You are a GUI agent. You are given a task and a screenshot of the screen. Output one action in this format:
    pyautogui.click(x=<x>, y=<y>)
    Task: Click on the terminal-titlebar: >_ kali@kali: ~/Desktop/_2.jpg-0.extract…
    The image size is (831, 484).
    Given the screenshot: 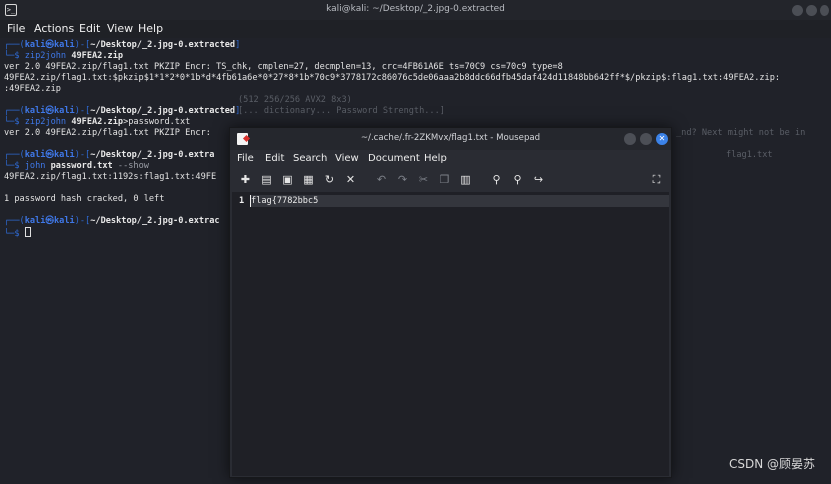 What is the action you would take?
    pyautogui.click(x=415, y=10)
    